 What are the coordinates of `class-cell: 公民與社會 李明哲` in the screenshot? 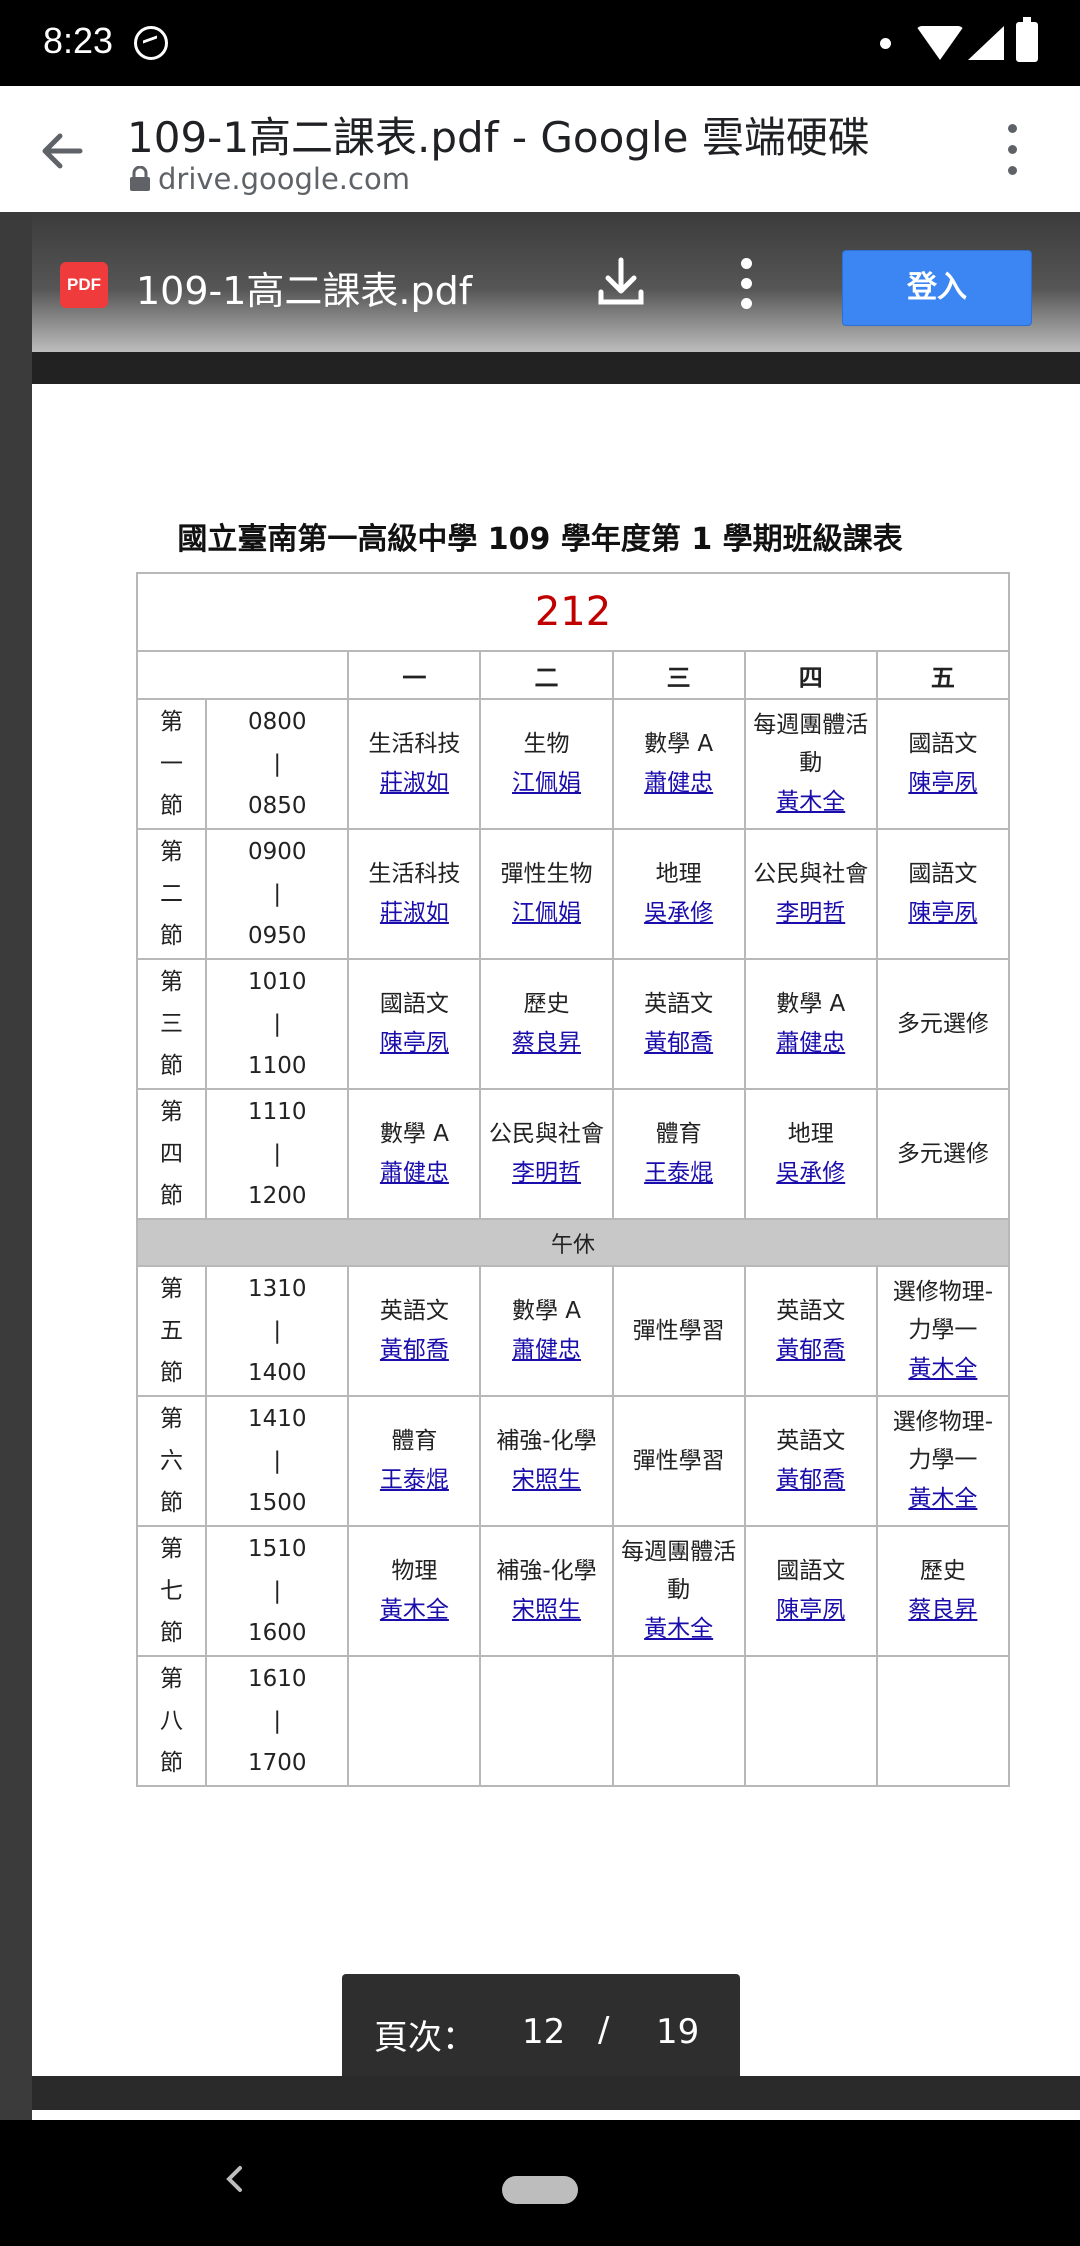 It's located at (810, 894).